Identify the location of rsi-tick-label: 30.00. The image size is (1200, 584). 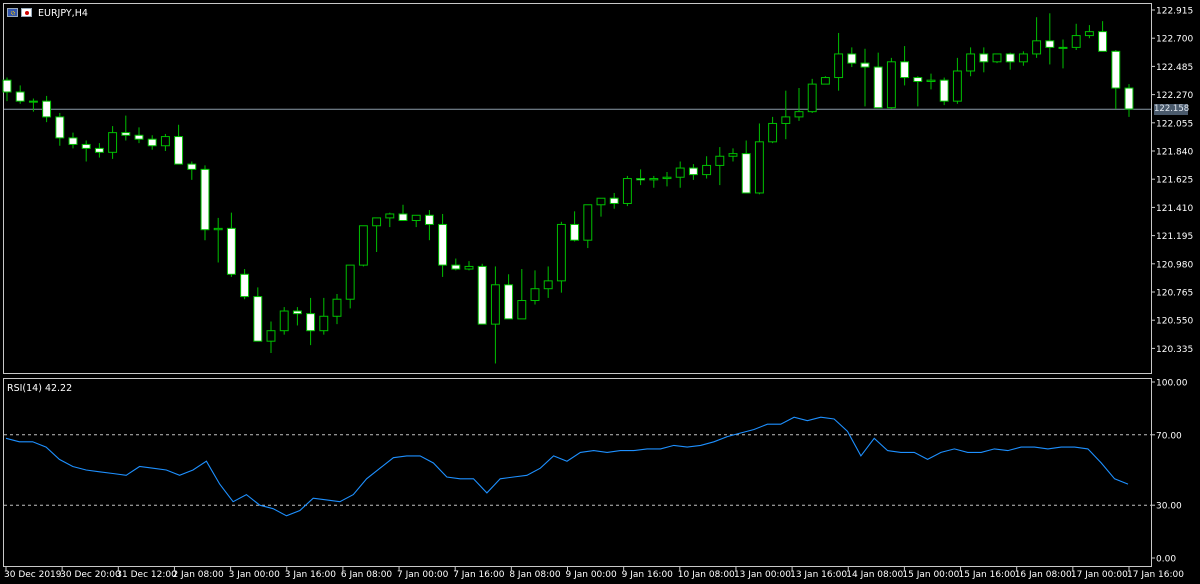
(1169, 507).